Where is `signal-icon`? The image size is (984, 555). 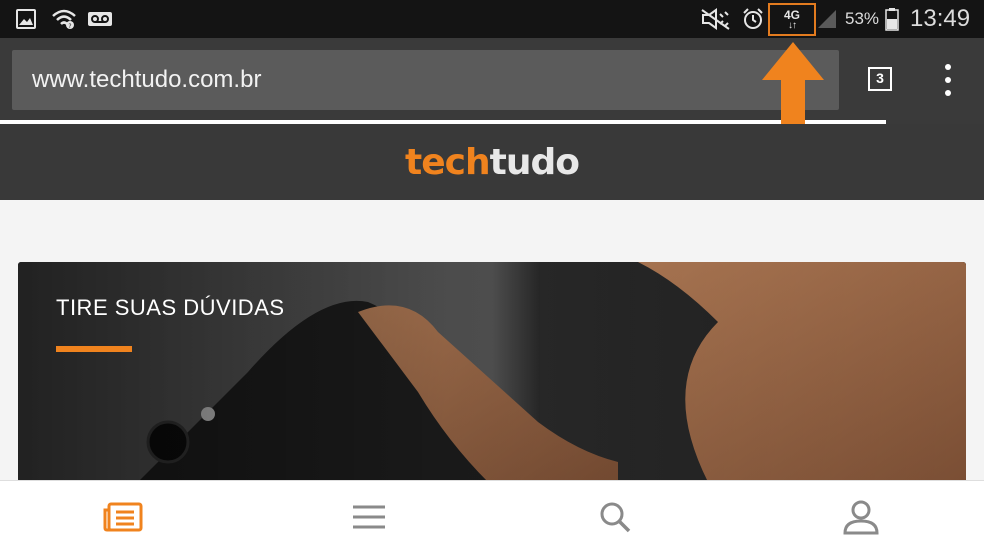
signal-icon is located at coordinates (827, 19).